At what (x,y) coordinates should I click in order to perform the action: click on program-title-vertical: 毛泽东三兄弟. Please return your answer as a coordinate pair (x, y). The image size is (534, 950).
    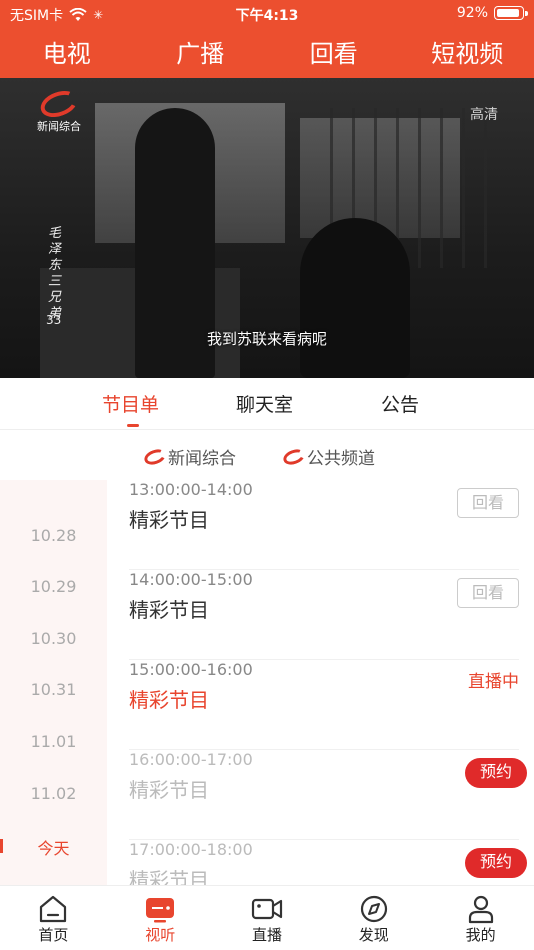
    Looking at the image, I should click on (55, 273).